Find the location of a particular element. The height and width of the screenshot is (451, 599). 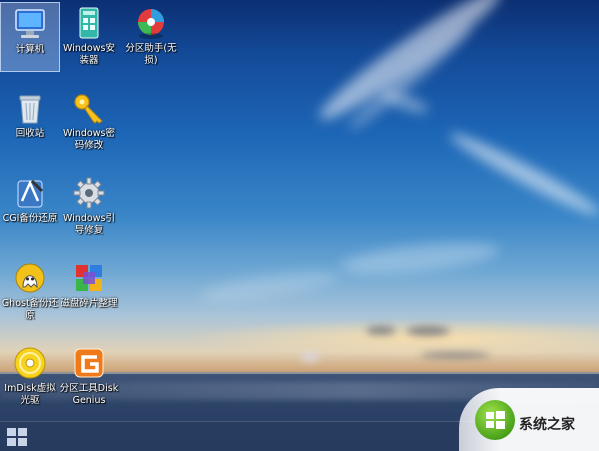

desktop-icon-cgi-backup: CGI备份还原 is located at coordinates (30, 207).